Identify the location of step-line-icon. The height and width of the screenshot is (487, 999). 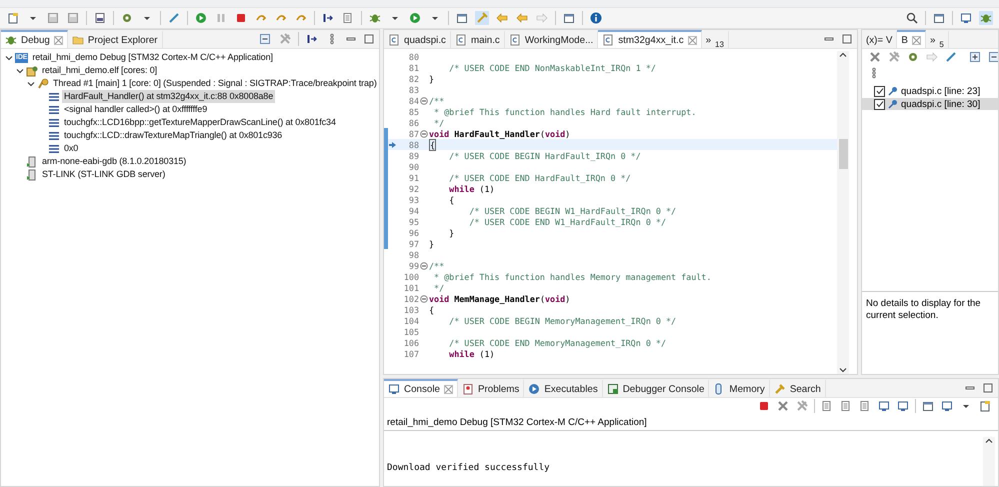
(312, 39).